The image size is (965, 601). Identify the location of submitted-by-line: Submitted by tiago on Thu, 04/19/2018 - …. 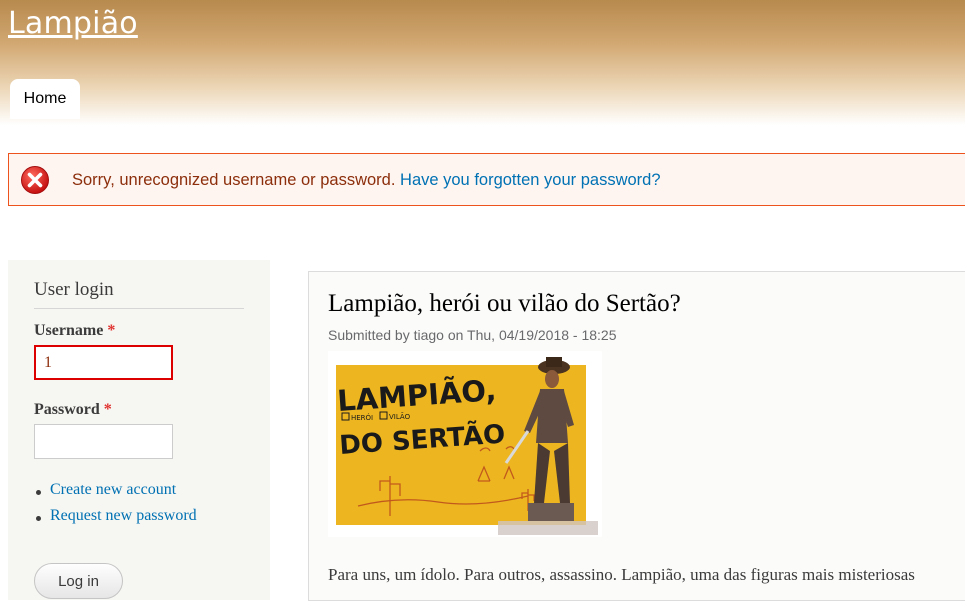
(472, 335).